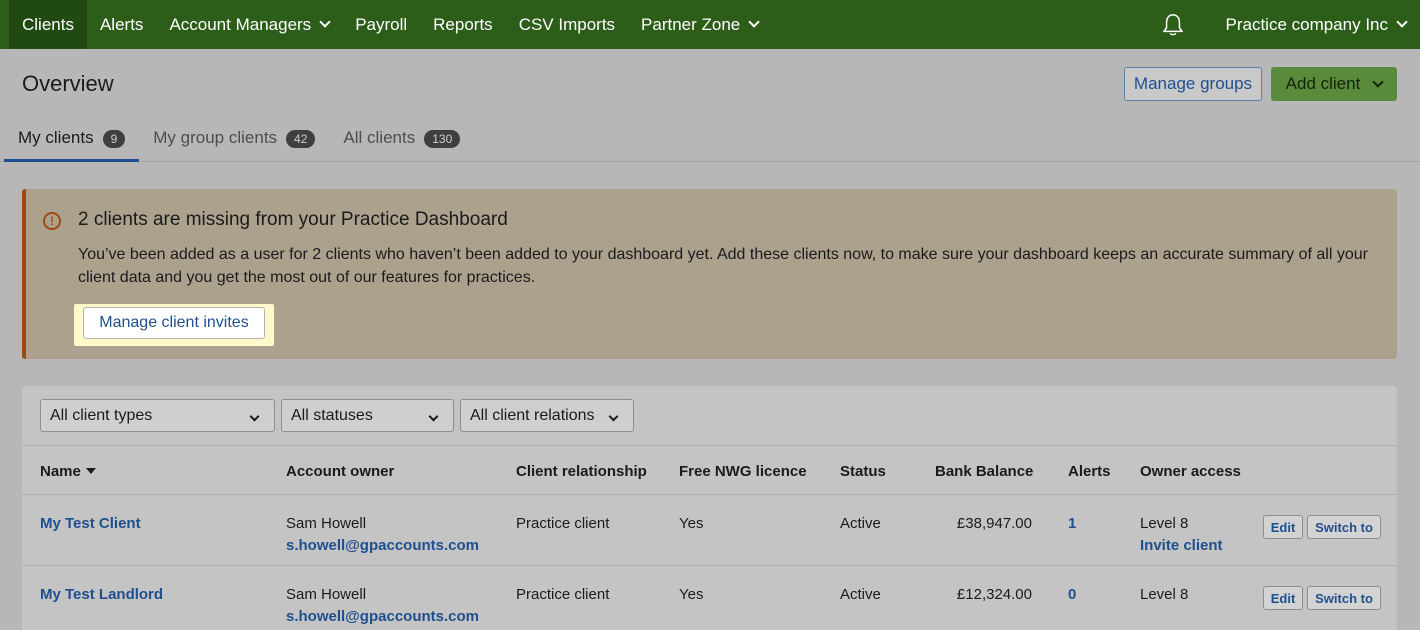  I want to click on nav-account-managers-label: Account Managers, so click(240, 24).